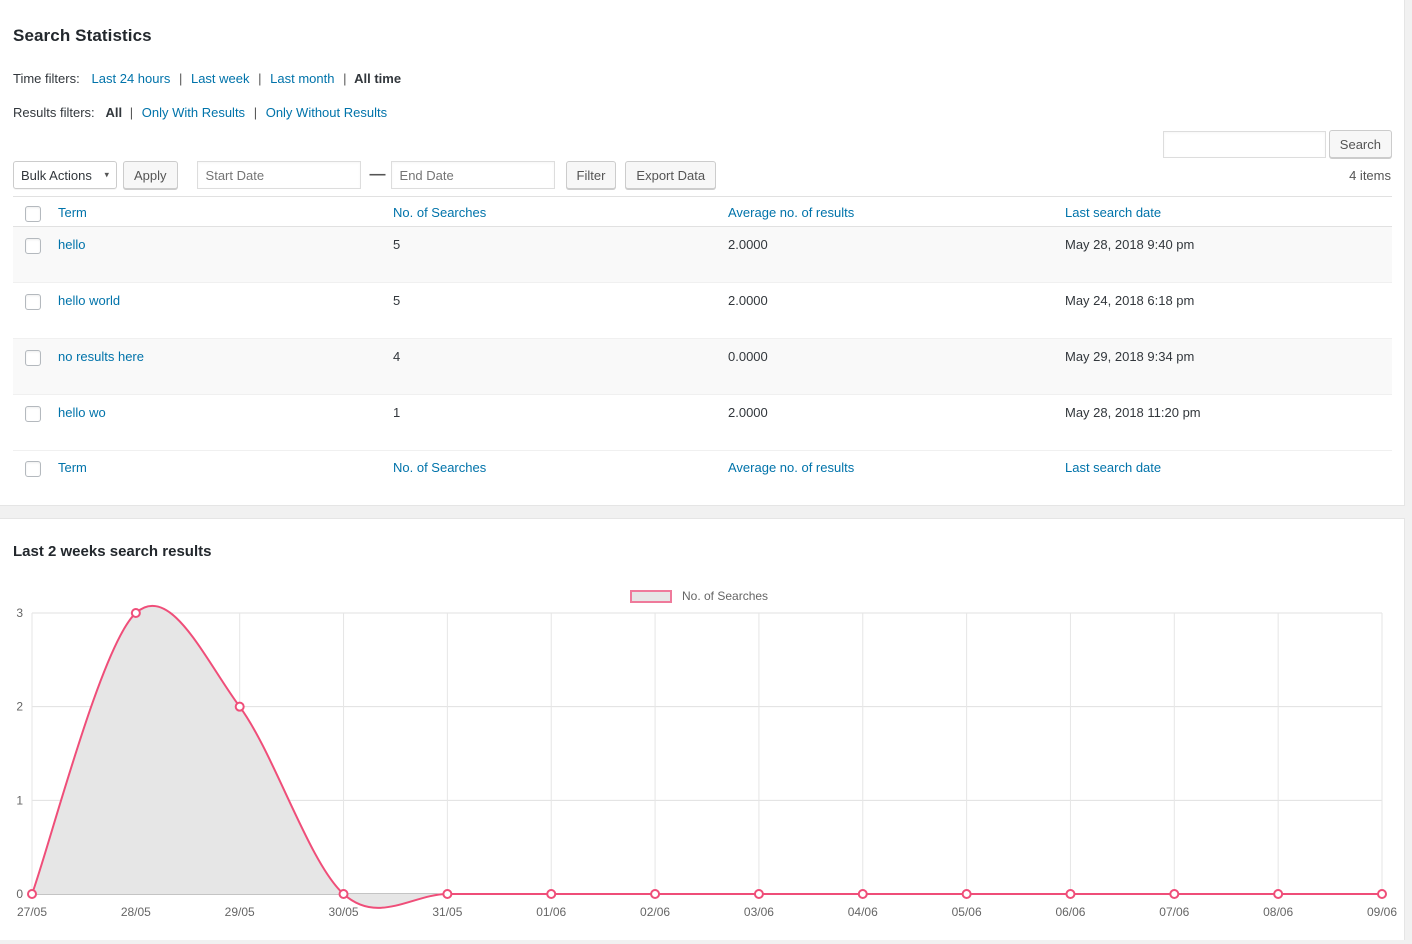 Image resolution: width=1412 pixels, height=944 pixels. What do you see at coordinates (702, 422) in the screenshot?
I see `table-row: hello wo 1 2.0000 May 28, 2018 11:20 pm` at bounding box center [702, 422].